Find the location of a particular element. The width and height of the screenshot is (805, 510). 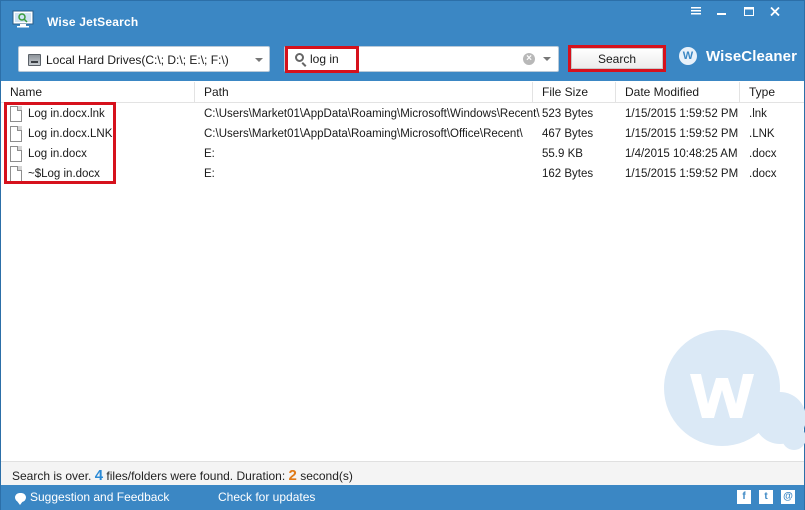

column-header-size: File Size is located at coordinates (574, 92).